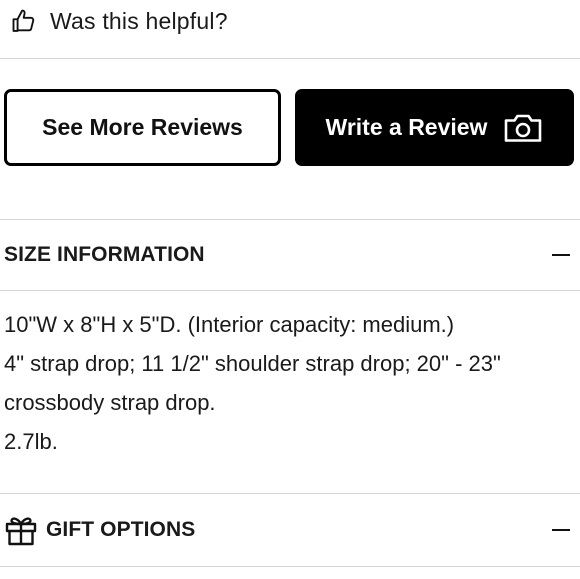 This screenshot has width=580, height=579. What do you see at coordinates (121, 529) in the screenshot?
I see `gift-options-title: GIFT OPTIONS` at bounding box center [121, 529].